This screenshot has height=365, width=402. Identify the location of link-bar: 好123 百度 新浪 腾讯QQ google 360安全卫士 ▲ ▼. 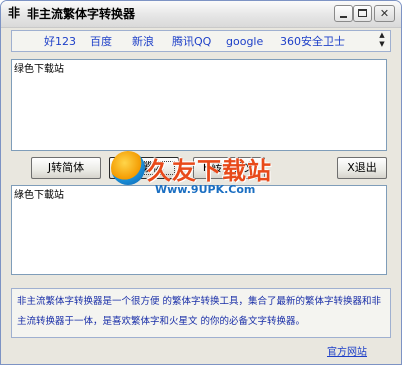
(201, 41).